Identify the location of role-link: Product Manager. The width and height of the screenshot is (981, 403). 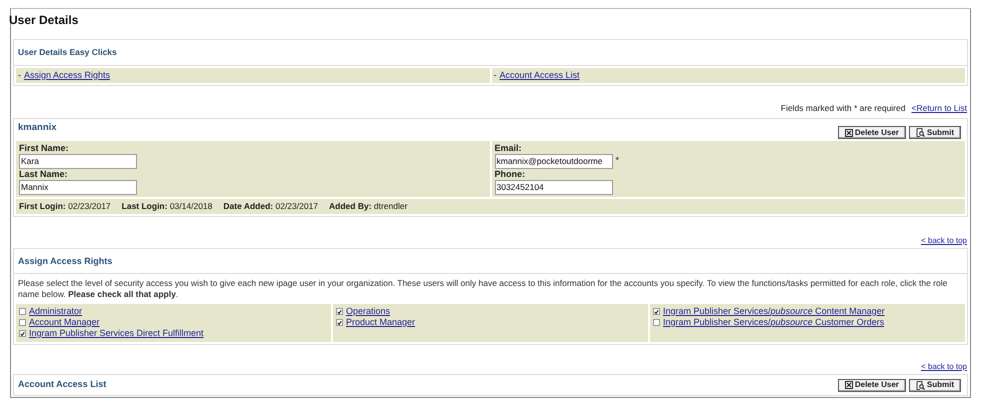
(381, 323).